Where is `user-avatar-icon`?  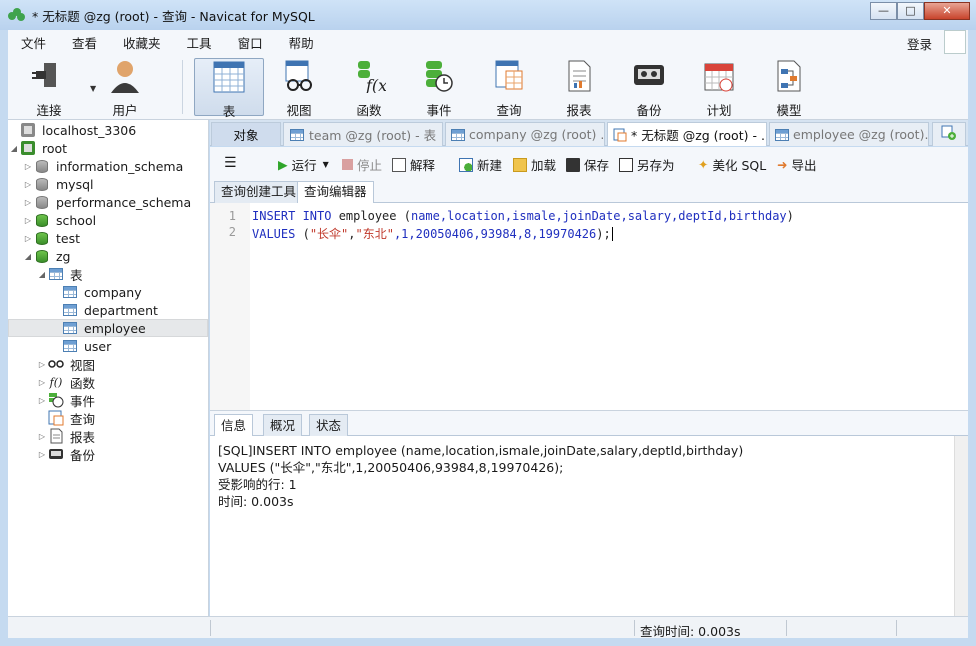
user-avatar-icon is located at coordinates (955, 42).